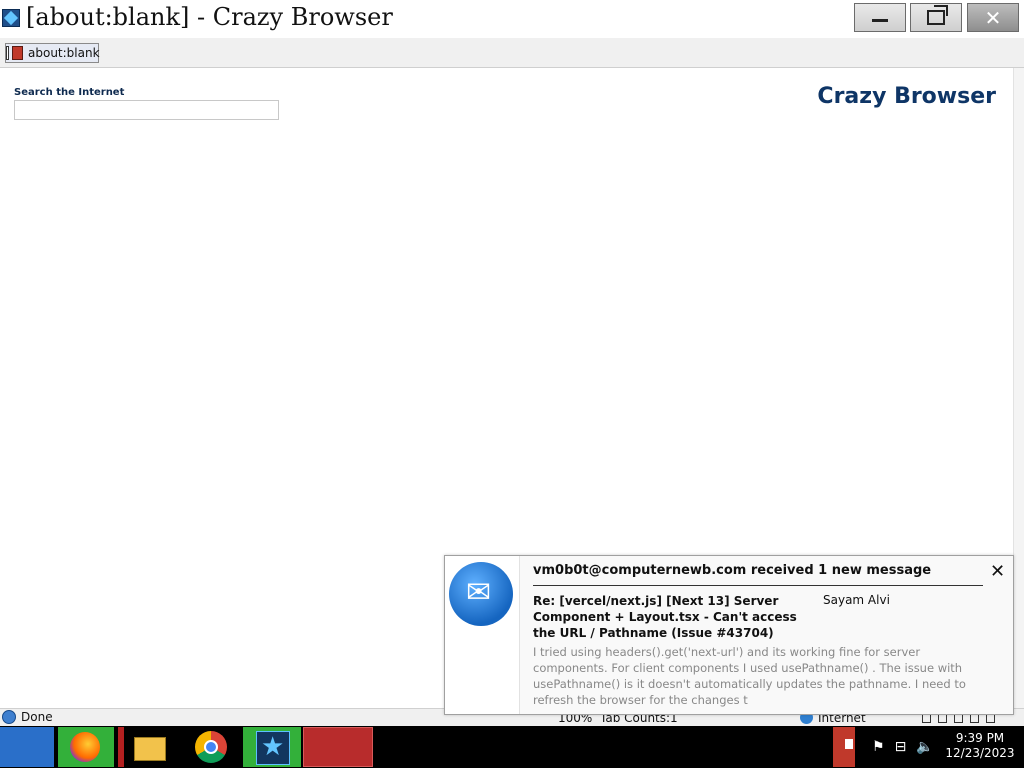 The image size is (1024, 768). What do you see at coordinates (758, 585) in the screenshot?
I see `notification-divider` at bounding box center [758, 585].